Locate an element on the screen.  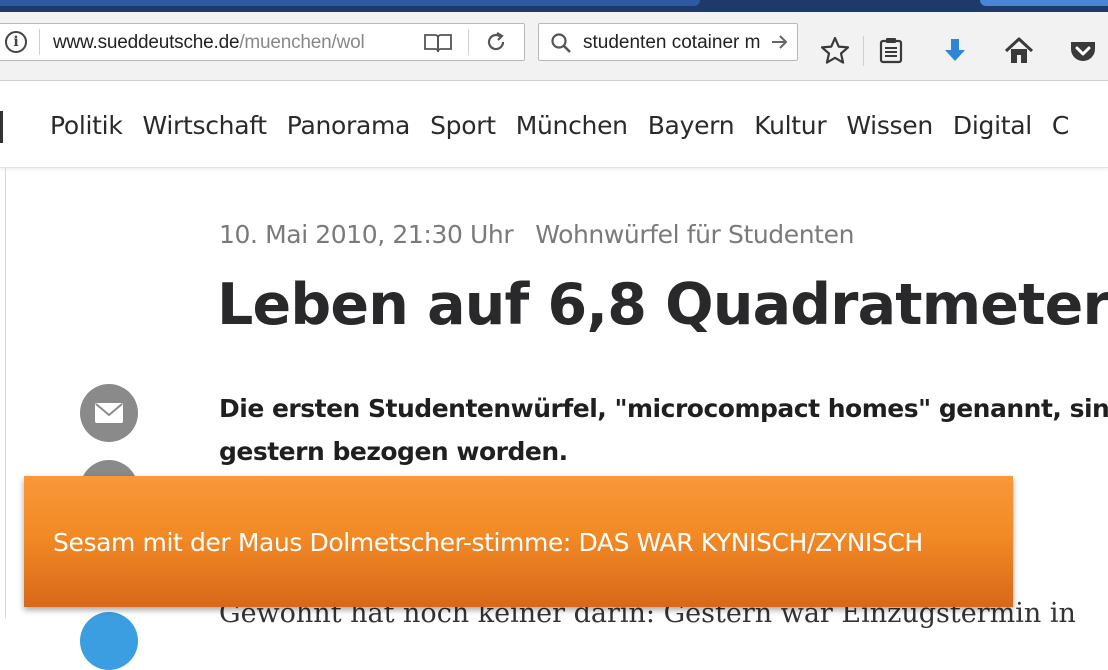
nav-item-digital: Digital is located at coordinates (992, 125).